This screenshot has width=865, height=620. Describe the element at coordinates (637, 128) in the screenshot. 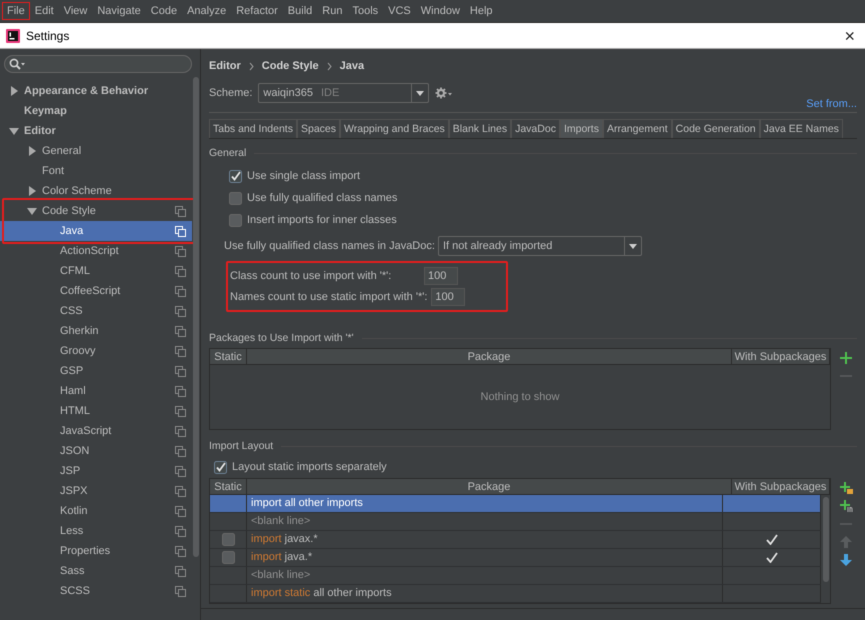

I see `tab: Arrangement` at that location.